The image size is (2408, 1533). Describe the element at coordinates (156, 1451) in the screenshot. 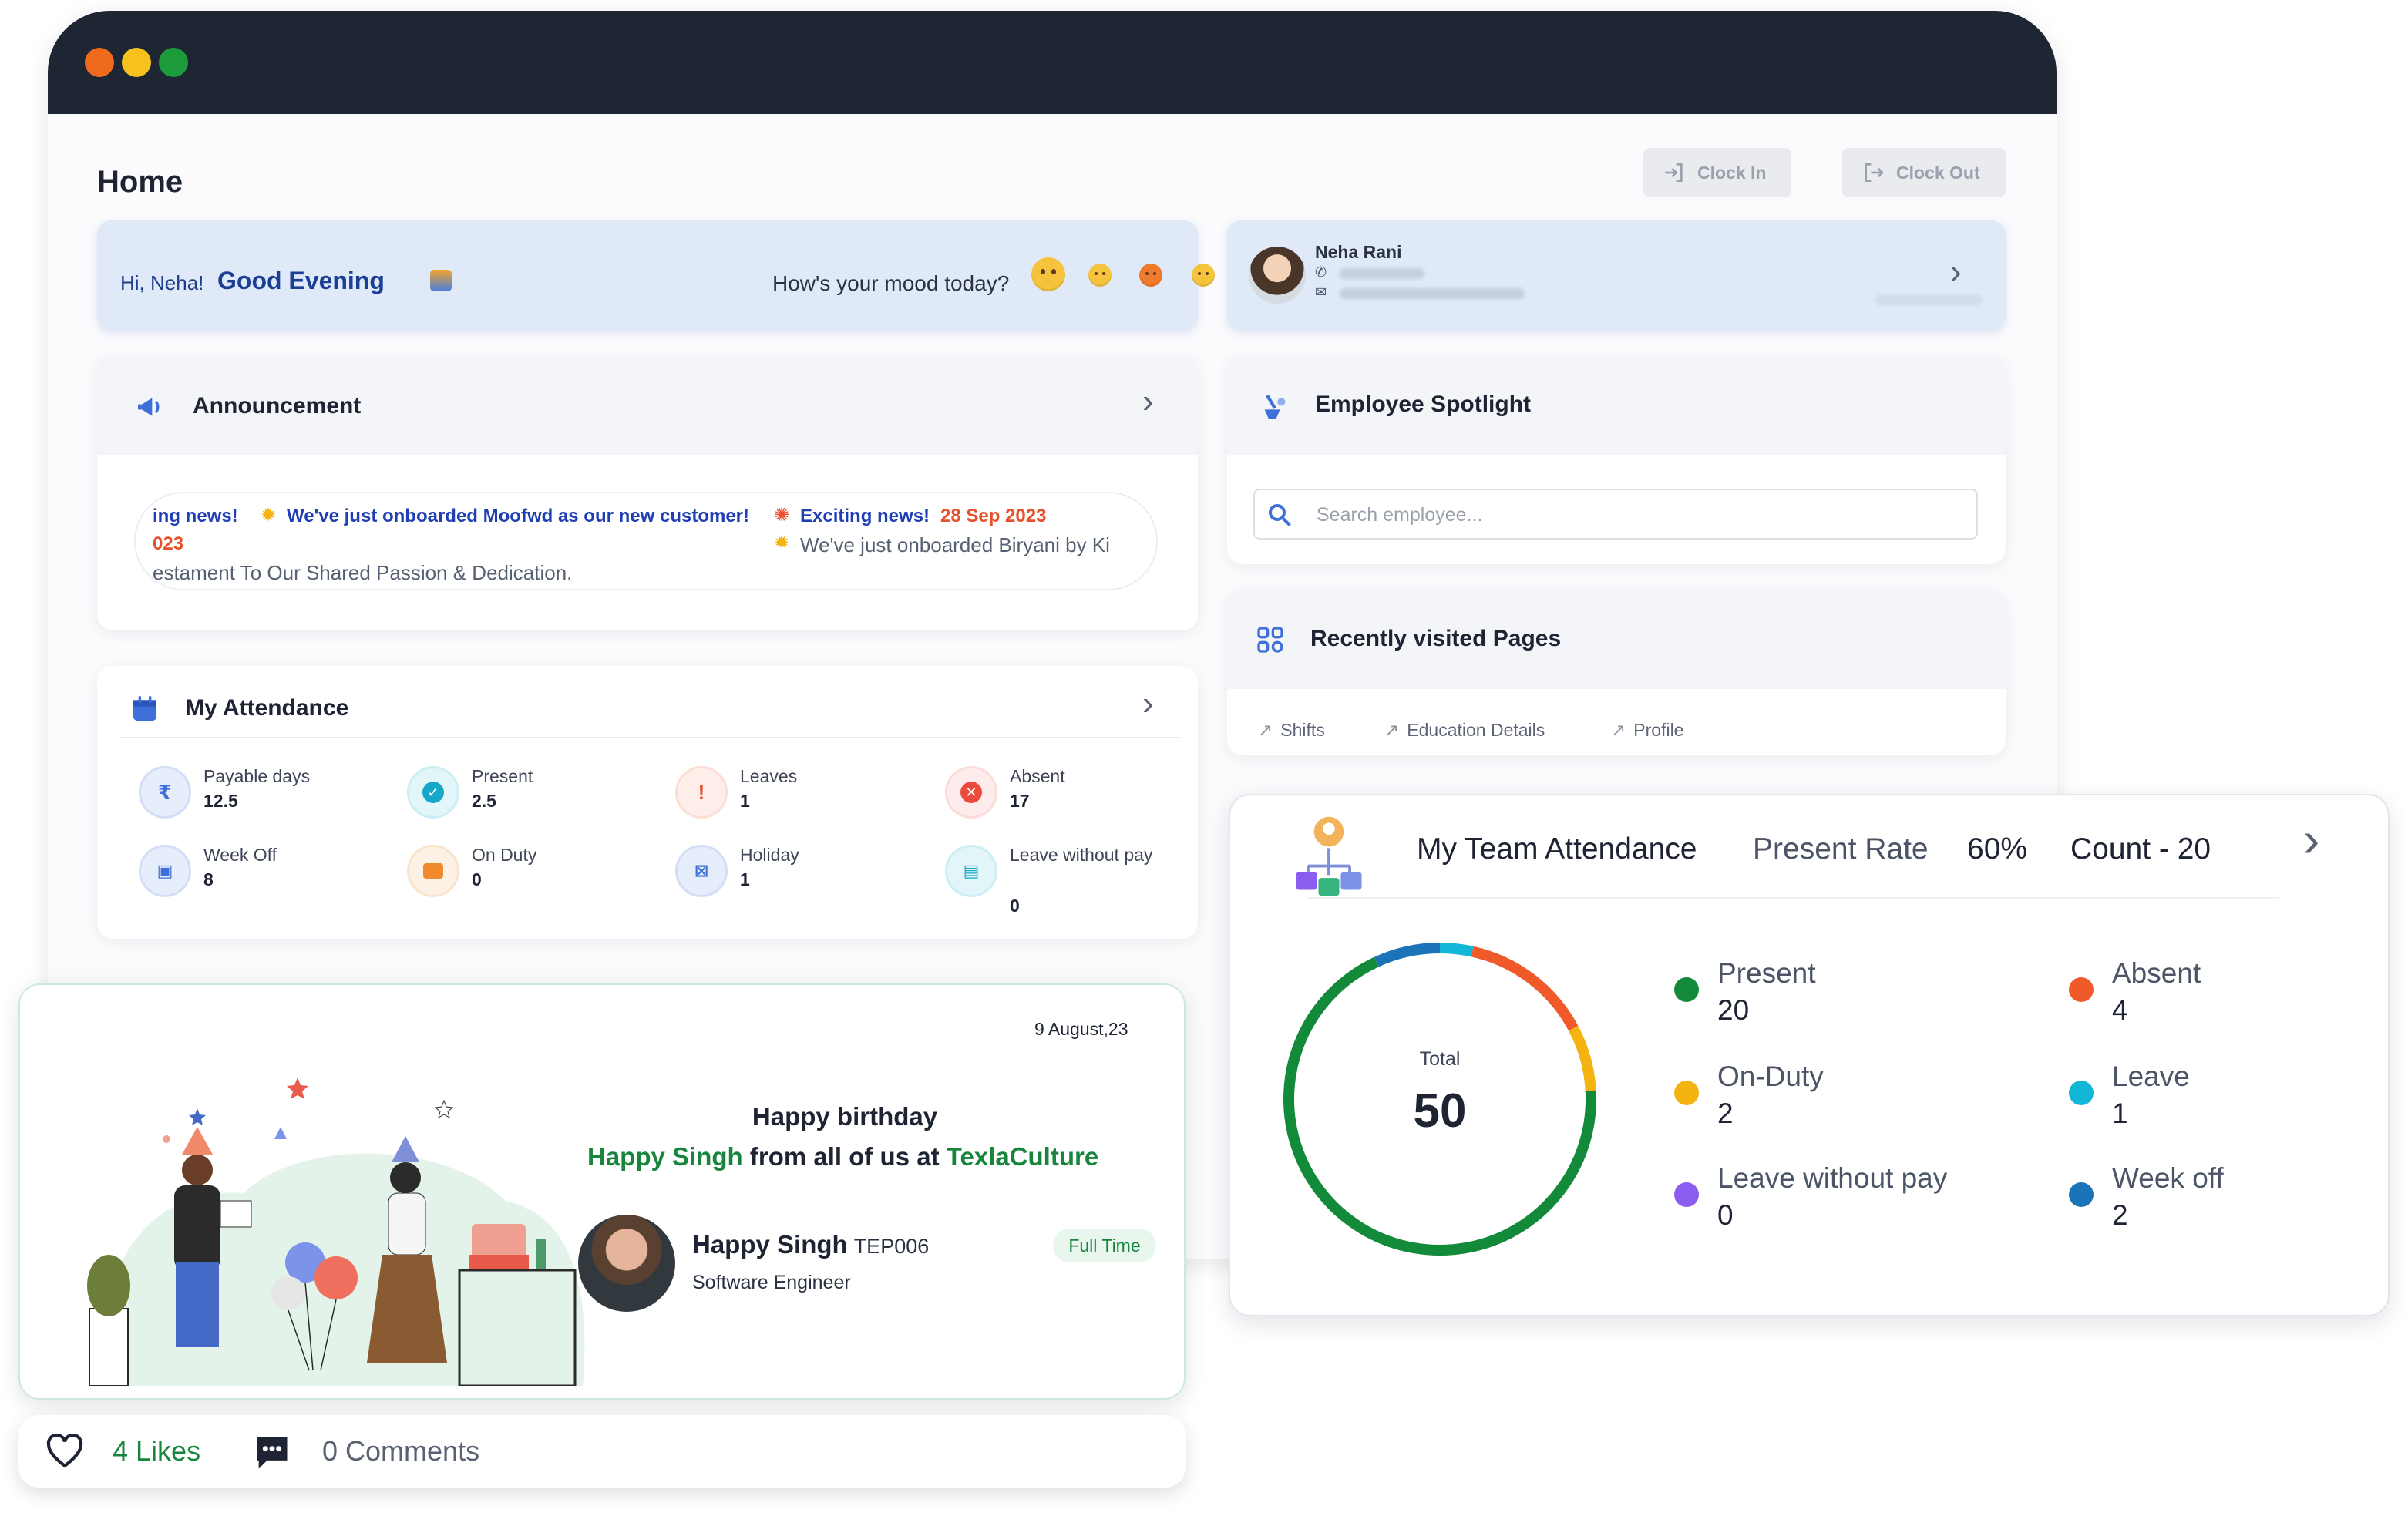

I see `likes-count: 4 Likes` at that location.